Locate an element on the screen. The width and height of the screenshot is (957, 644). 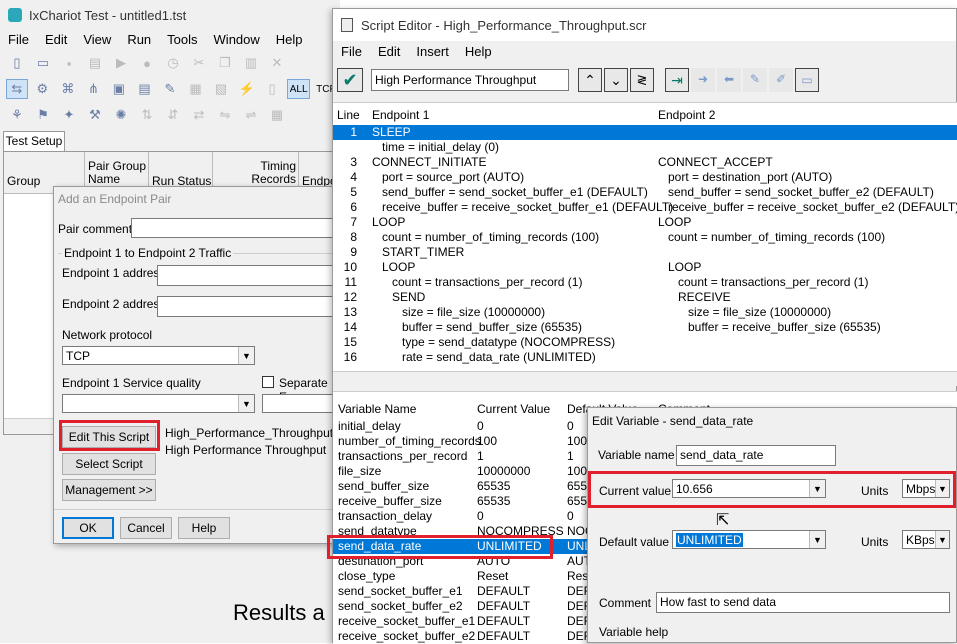
default-units-select: KBps ▼ is located at coordinates (926, 539).